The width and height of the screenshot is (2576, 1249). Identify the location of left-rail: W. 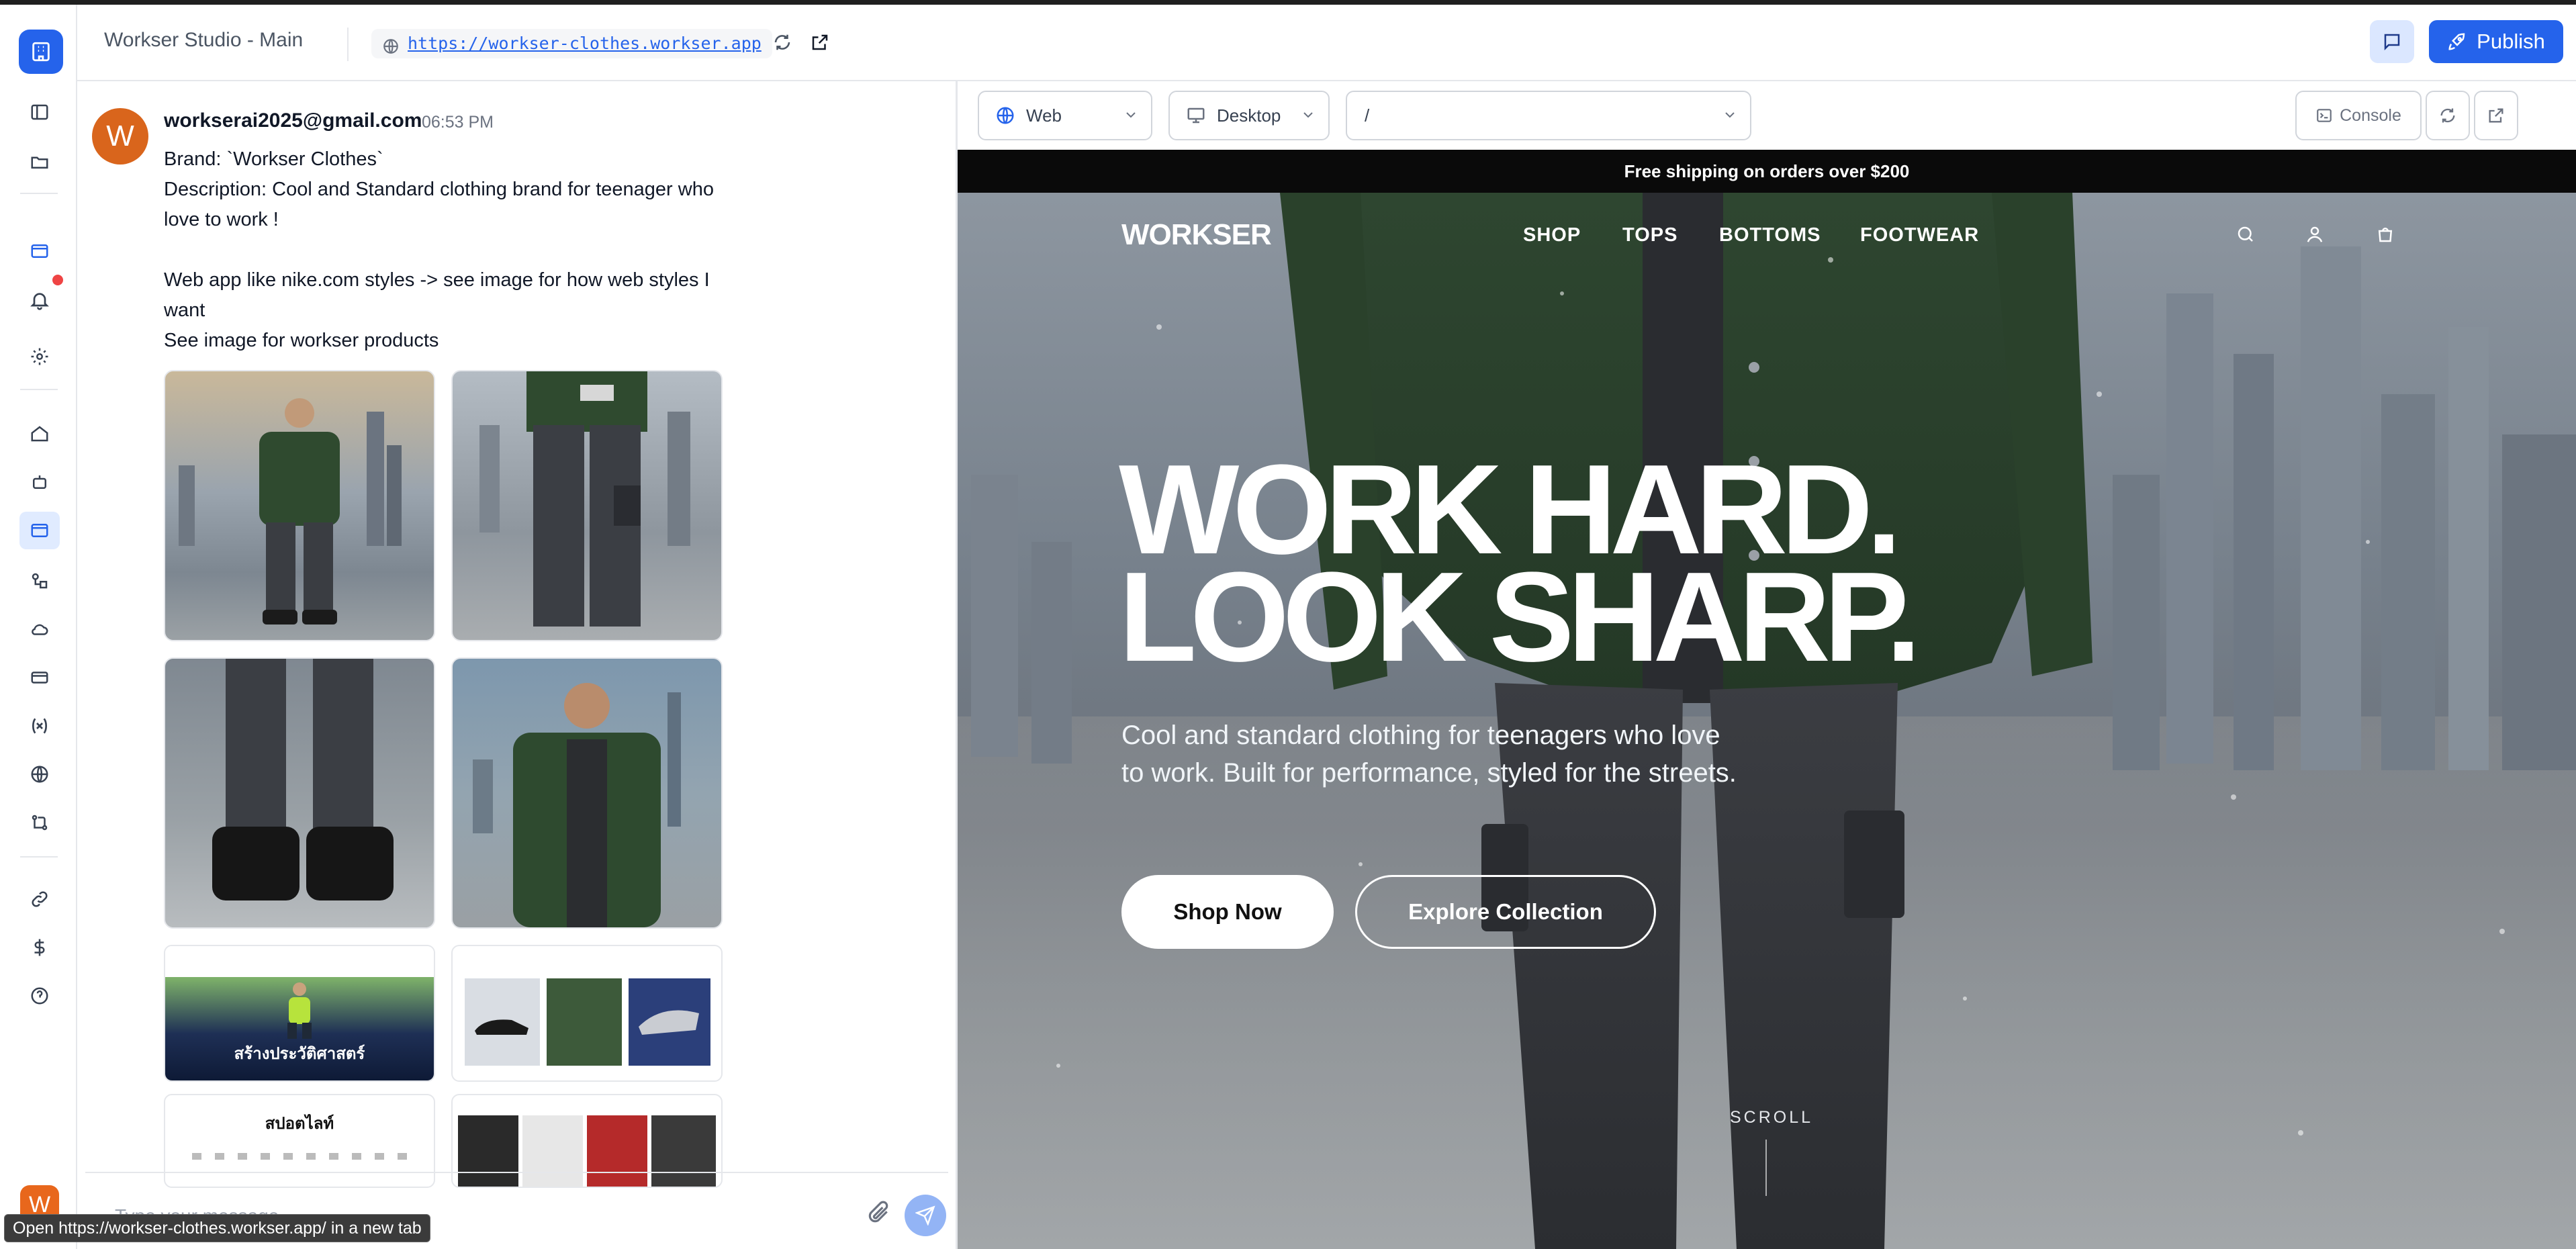
(38, 627).